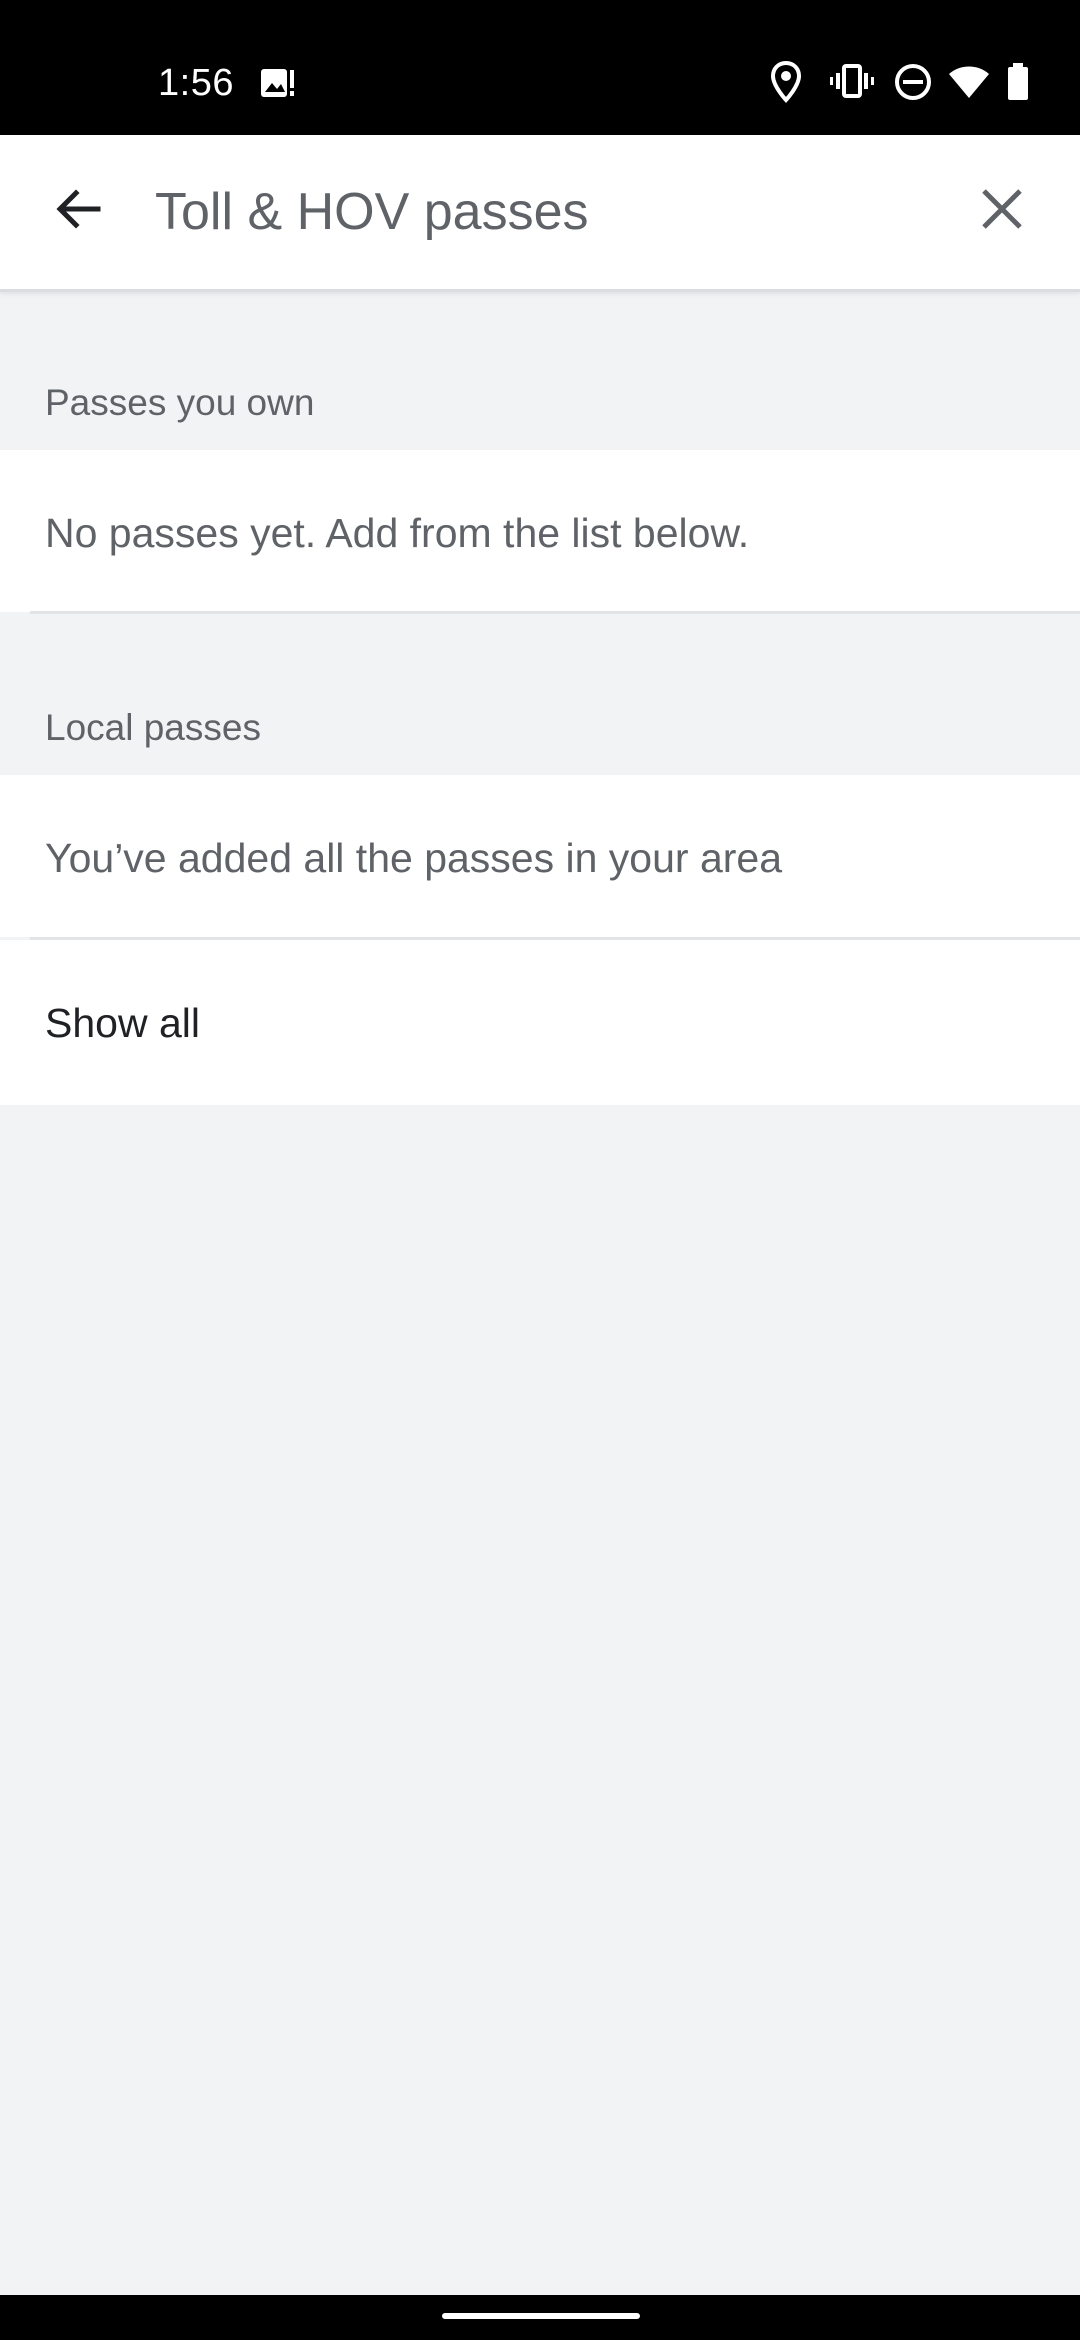 The height and width of the screenshot is (2340, 1080). I want to click on battery-icon, so click(1018, 82).